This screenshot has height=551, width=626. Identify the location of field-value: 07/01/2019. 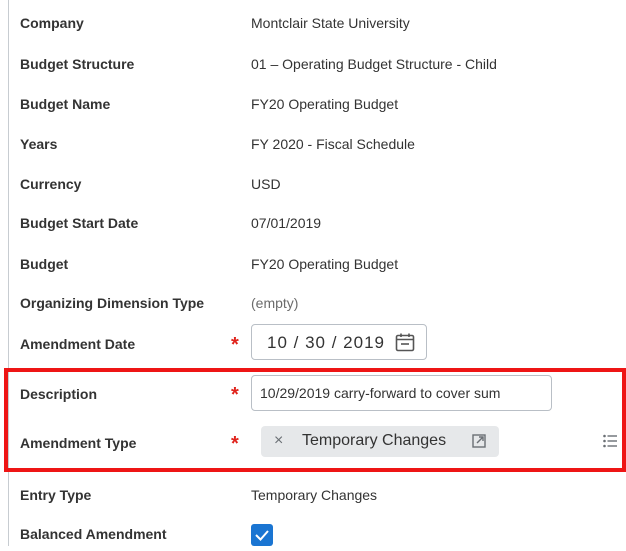
(286, 223).